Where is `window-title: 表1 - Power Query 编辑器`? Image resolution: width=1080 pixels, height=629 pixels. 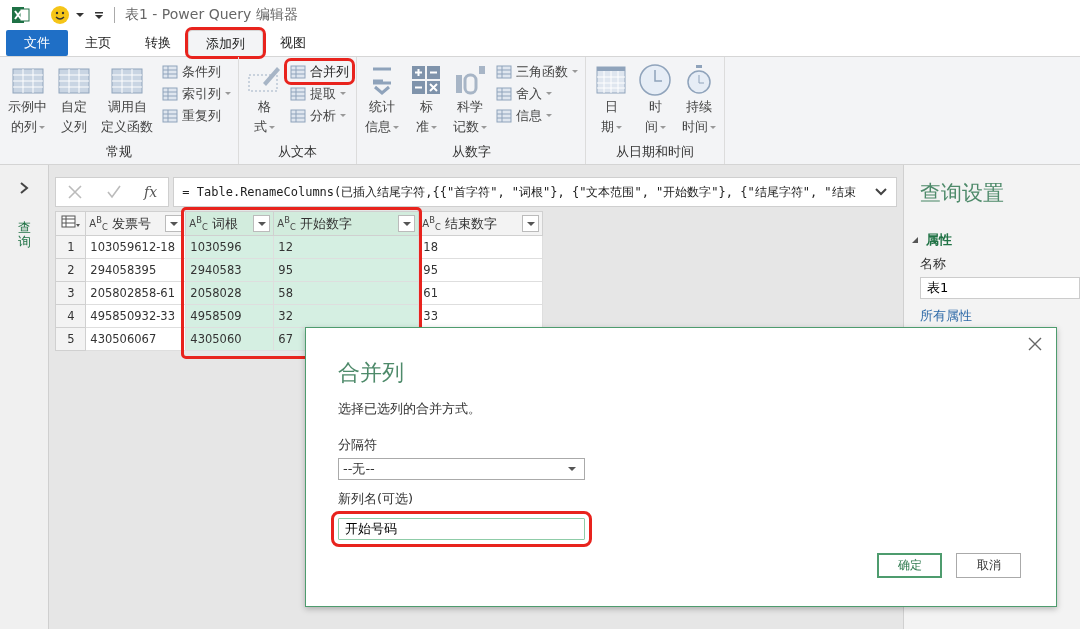 window-title: 表1 - Power Query 编辑器 is located at coordinates (211, 15).